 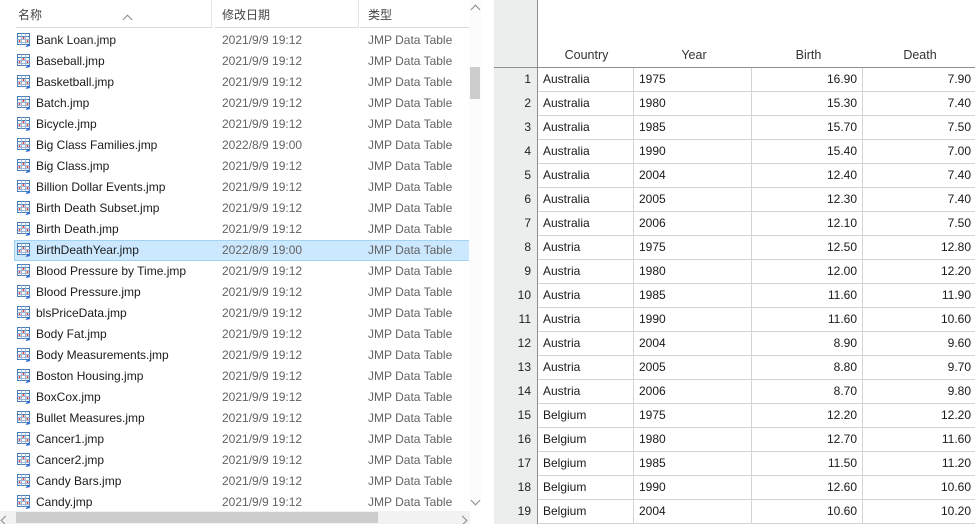 What do you see at coordinates (515, 416) in the screenshot?
I see `row-number: 15` at bounding box center [515, 416].